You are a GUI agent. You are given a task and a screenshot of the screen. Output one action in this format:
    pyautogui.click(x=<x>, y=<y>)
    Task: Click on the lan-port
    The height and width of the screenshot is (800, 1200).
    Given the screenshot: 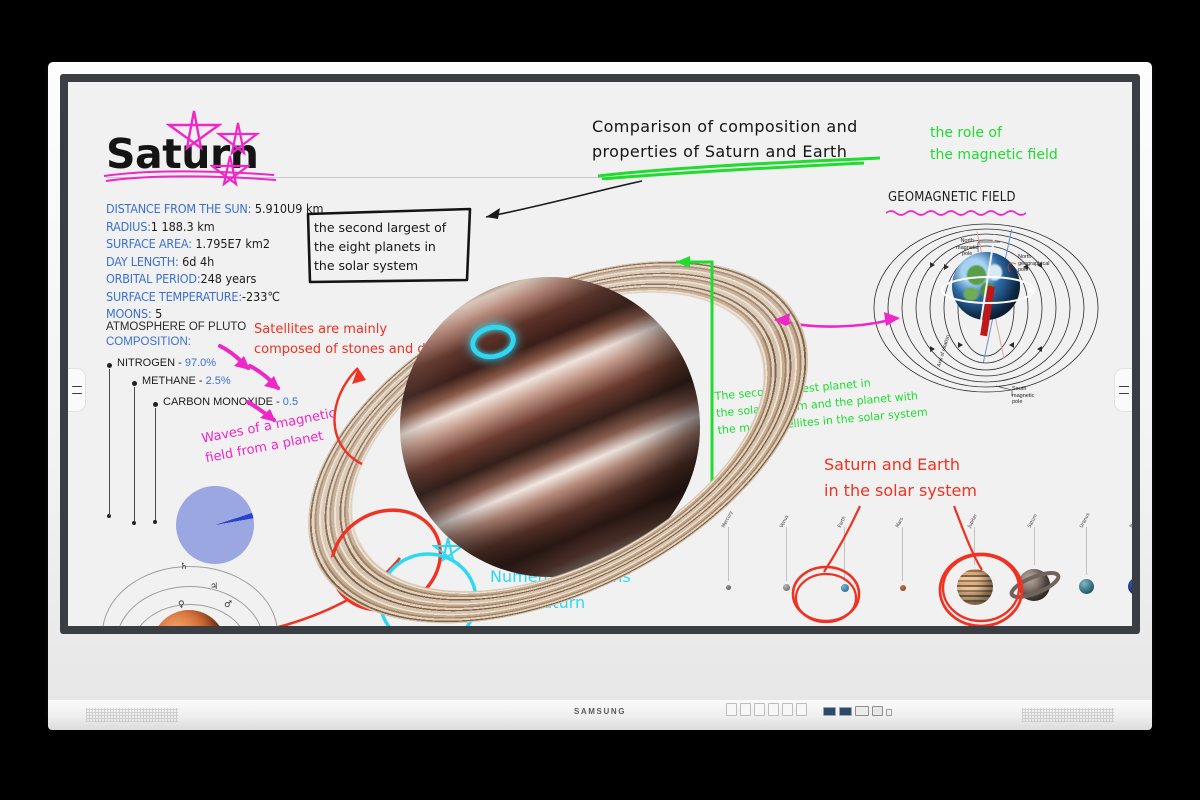 What is the action you would take?
    pyautogui.click(x=877, y=711)
    